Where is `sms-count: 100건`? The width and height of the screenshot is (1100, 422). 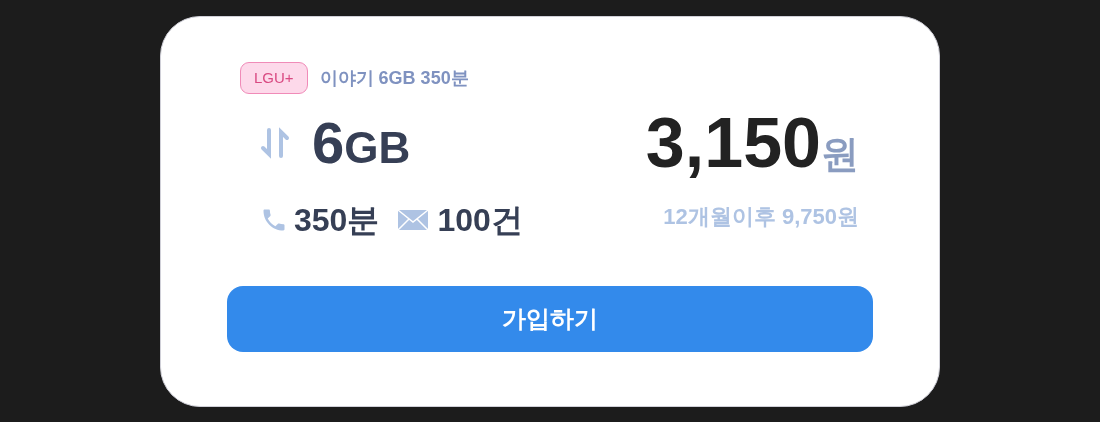
sms-count: 100건 is located at coordinates (480, 220).